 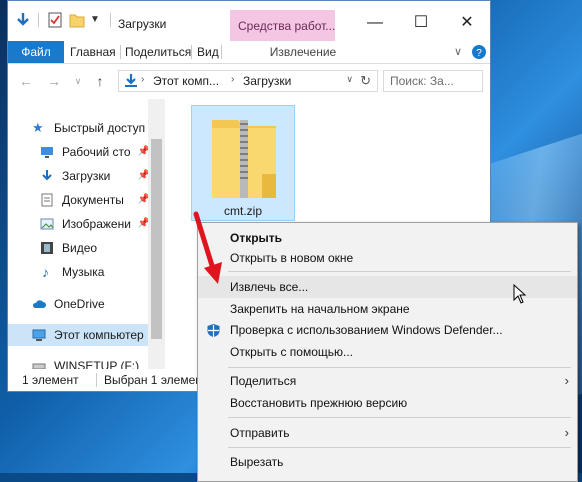 What do you see at coordinates (244, 159) in the screenshot?
I see `zip-folder-icon` at bounding box center [244, 159].